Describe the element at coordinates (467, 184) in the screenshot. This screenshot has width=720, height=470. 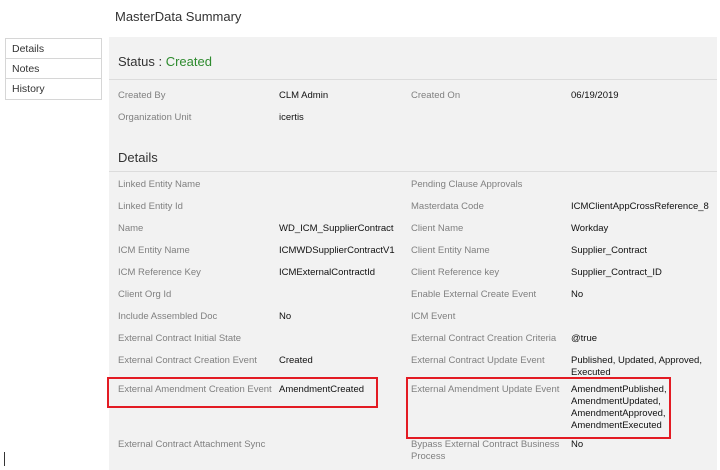
I see `field-label: Pending Clause Approvals` at that location.